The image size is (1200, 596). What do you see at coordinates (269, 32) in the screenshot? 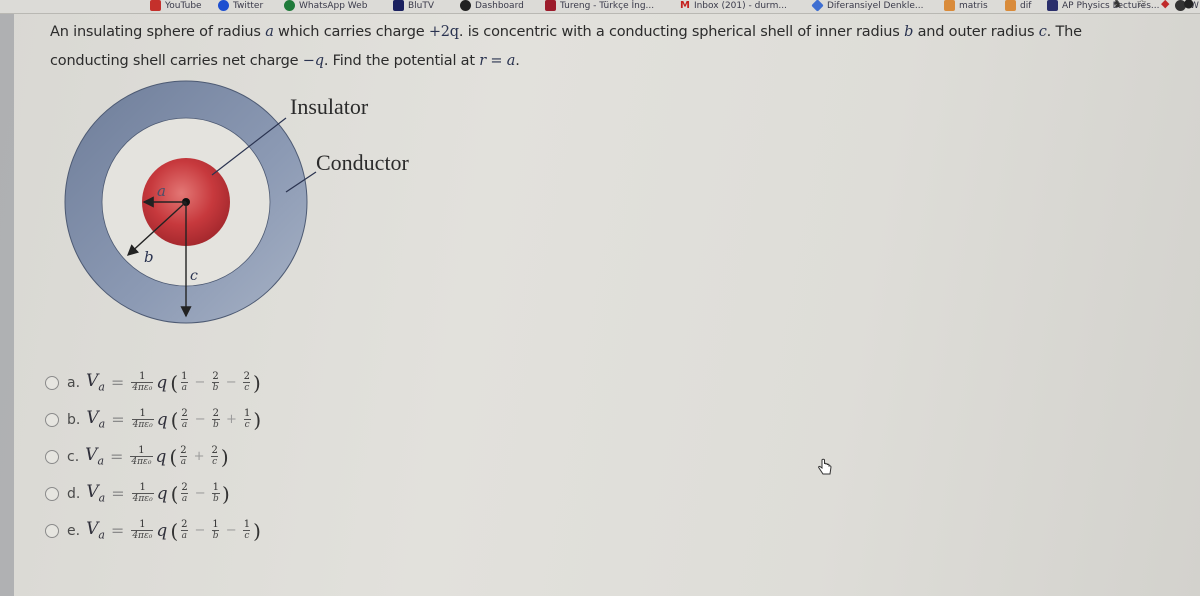
I see `var-a: a` at bounding box center [269, 32].